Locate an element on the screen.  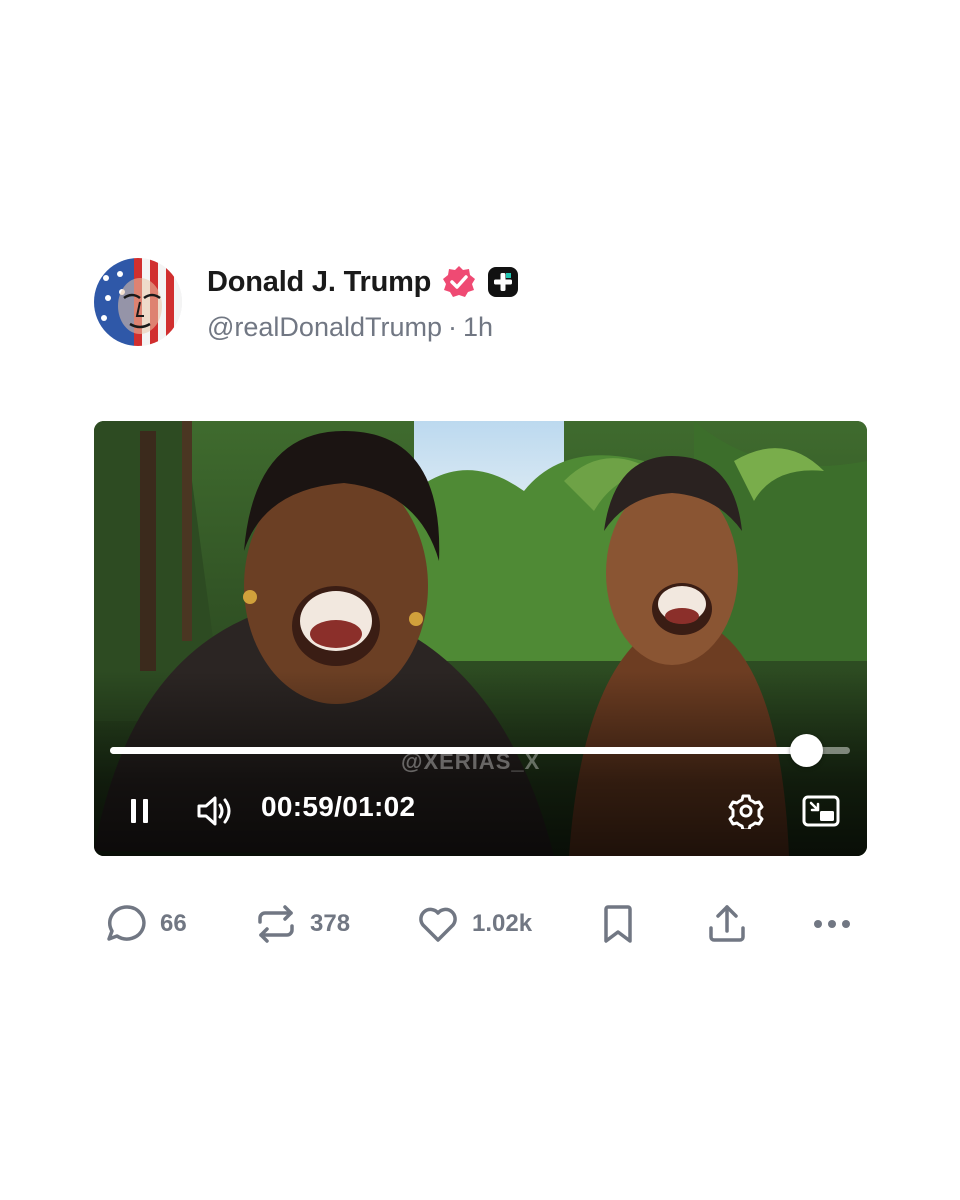
avatar-flag-portrait-image is located at coordinates (138, 302).